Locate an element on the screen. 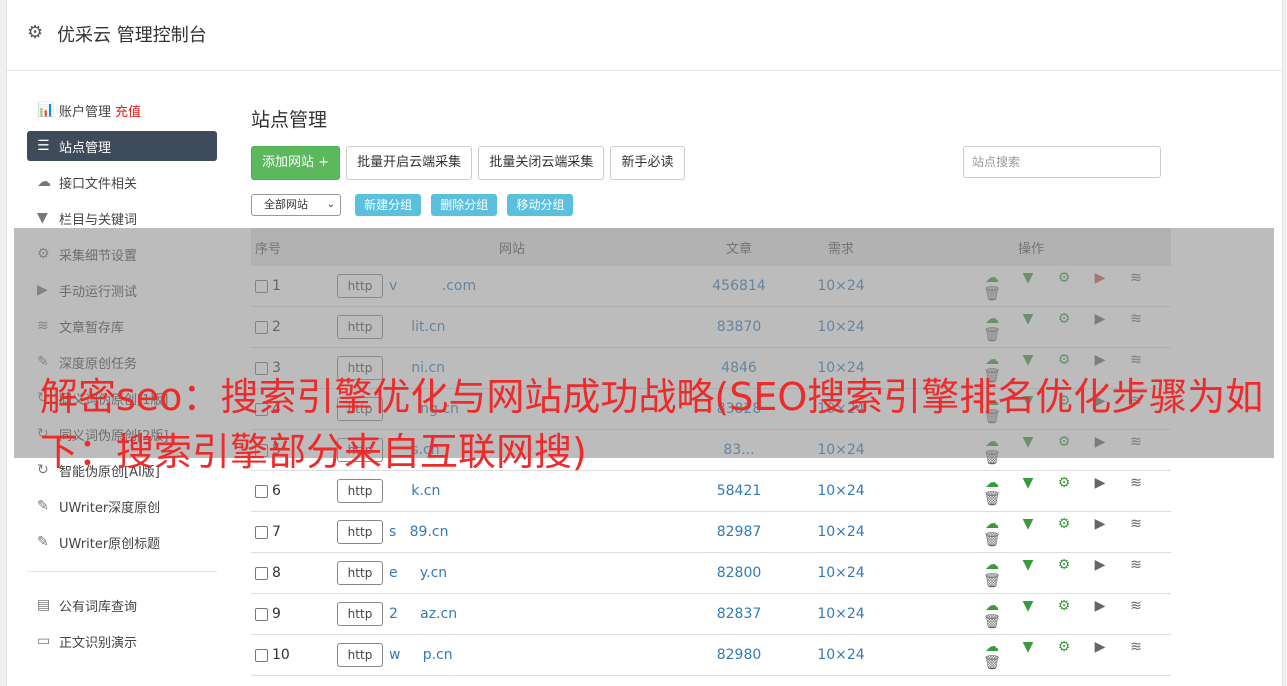 The image size is (1287, 686). sidebar-item-13: ▤ 公有词库查询 is located at coordinates (122, 605).